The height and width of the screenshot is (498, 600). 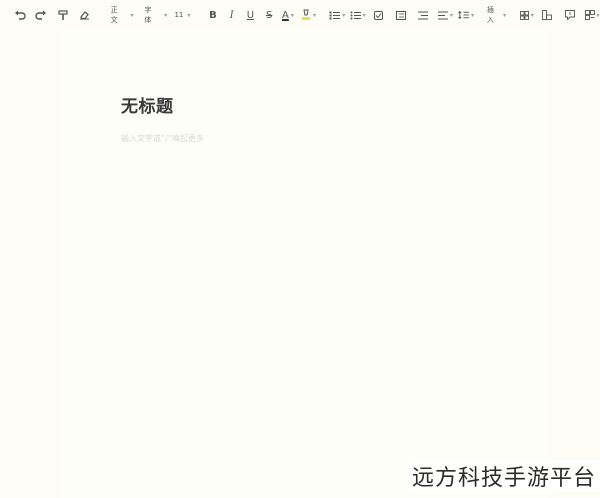 I want to click on more-tools-button: ▾, so click(x=592, y=15).